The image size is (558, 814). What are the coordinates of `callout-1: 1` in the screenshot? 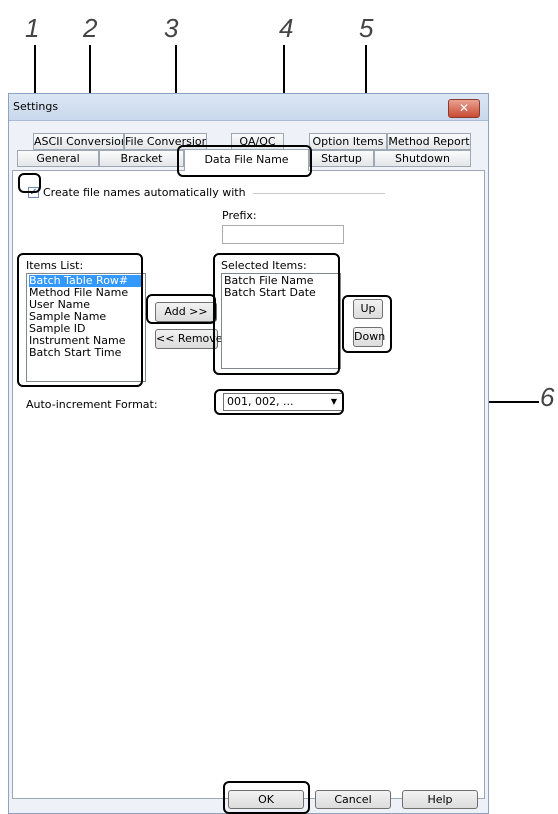 It's located at (32, 28).